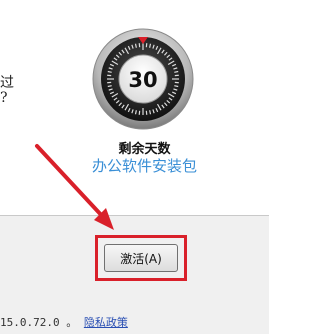 Image resolution: width=320 pixels, height=334 pixels. Describe the element at coordinates (64, 322) in the screenshot. I see `footer-bar: 15.0.72.0 。 隐私政策` at that location.